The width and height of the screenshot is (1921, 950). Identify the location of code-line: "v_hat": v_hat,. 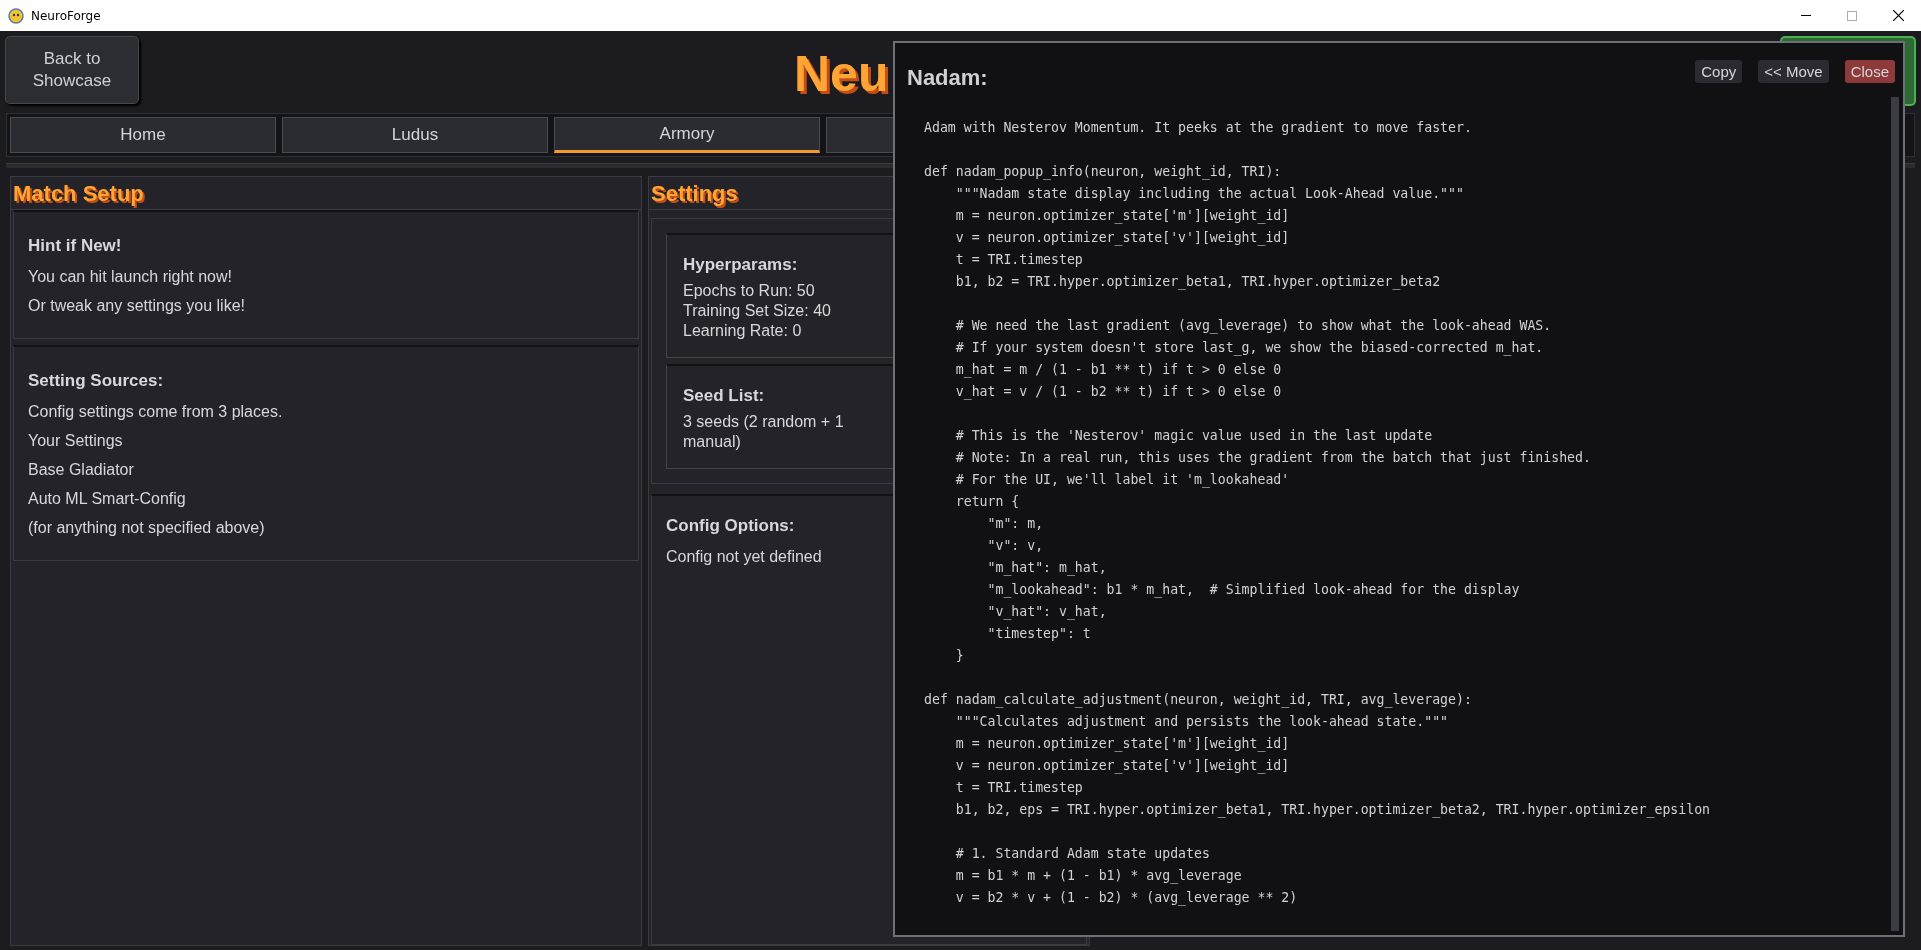
(1046, 611).